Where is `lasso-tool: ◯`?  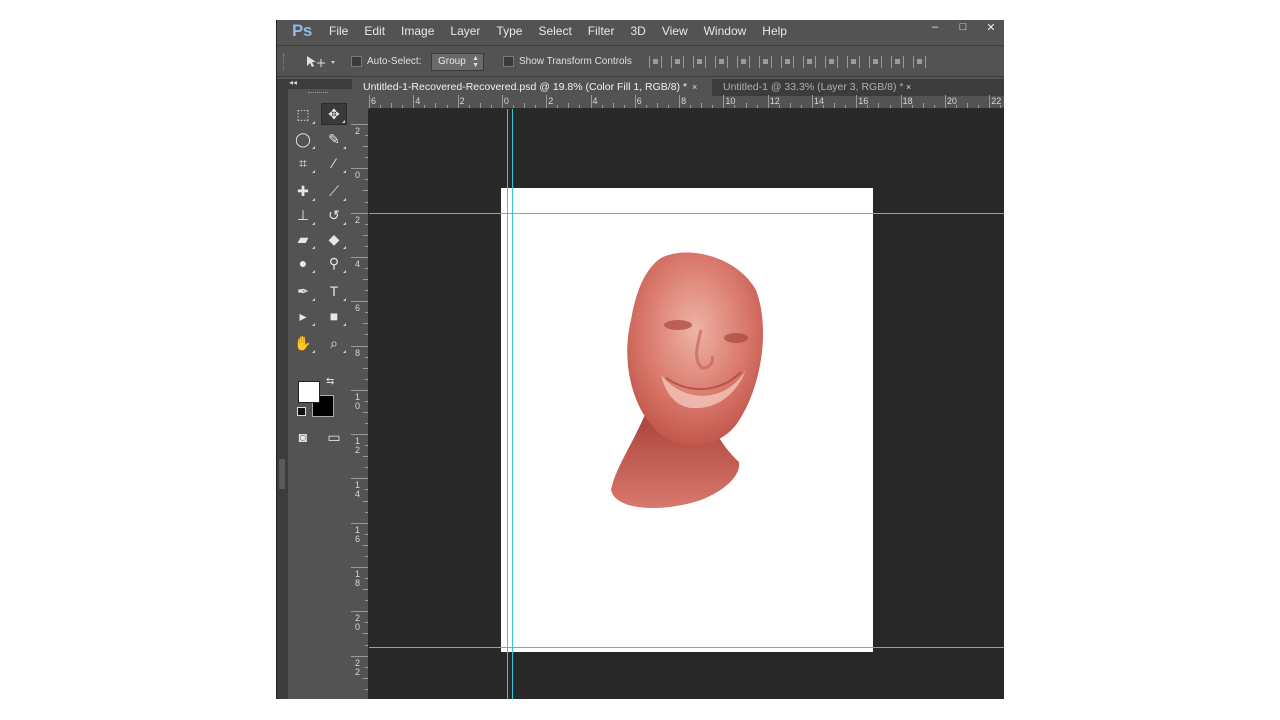 lasso-tool: ◯ is located at coordinates (303, 139).